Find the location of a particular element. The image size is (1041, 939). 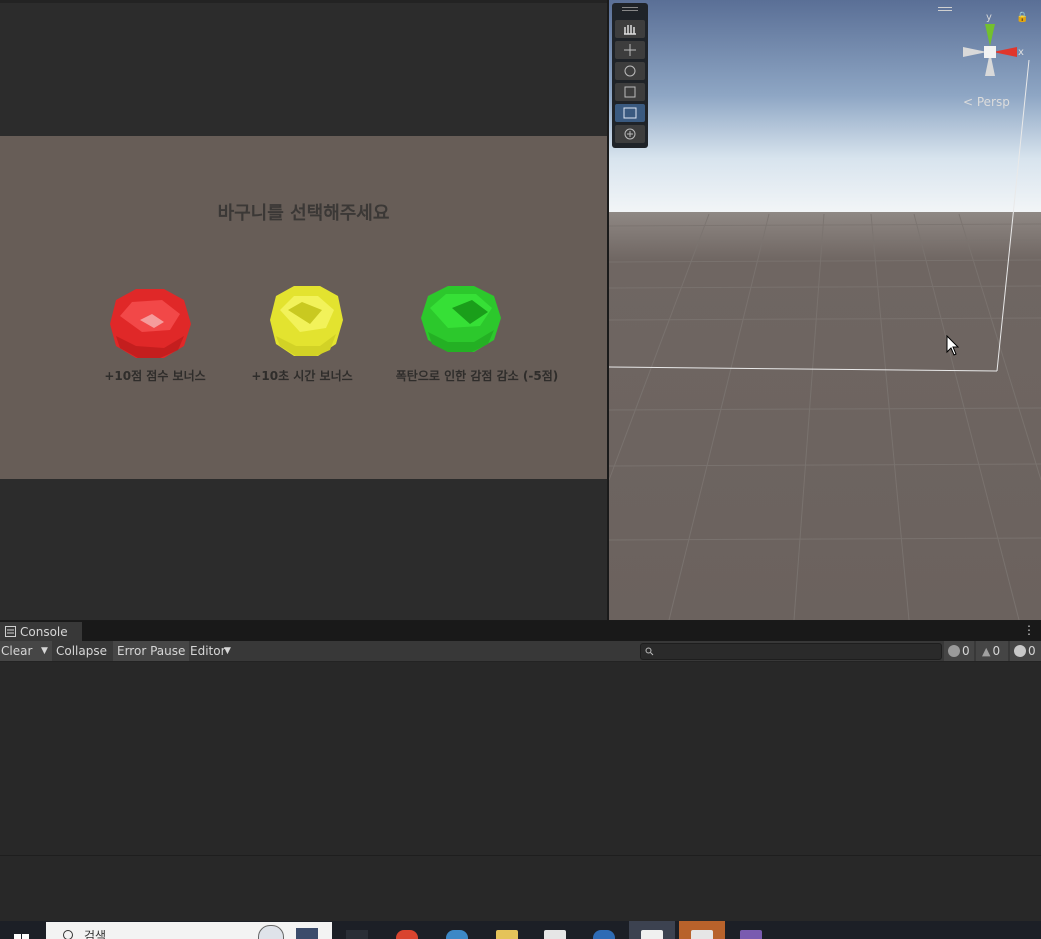

error-count-value: 0 is located at coordinates (1032, 651).